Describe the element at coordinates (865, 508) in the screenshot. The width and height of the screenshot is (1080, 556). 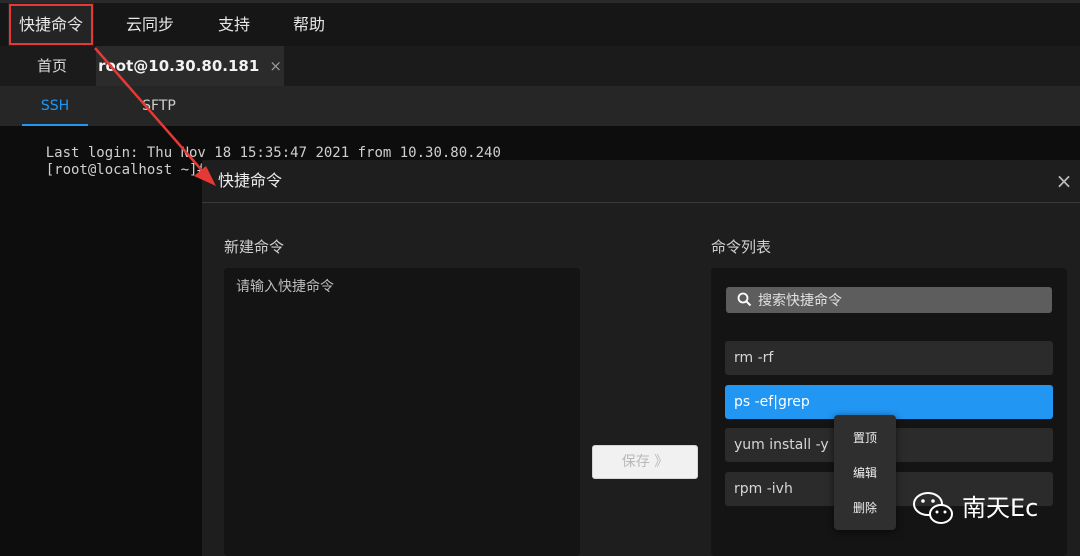
I see `context-delete: 删除` at that location.